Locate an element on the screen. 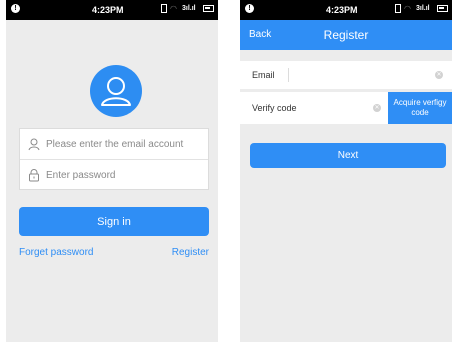 Image resolution: width=454 pixels, height=342 pixels. email-row is located at coordinates (114, 144).